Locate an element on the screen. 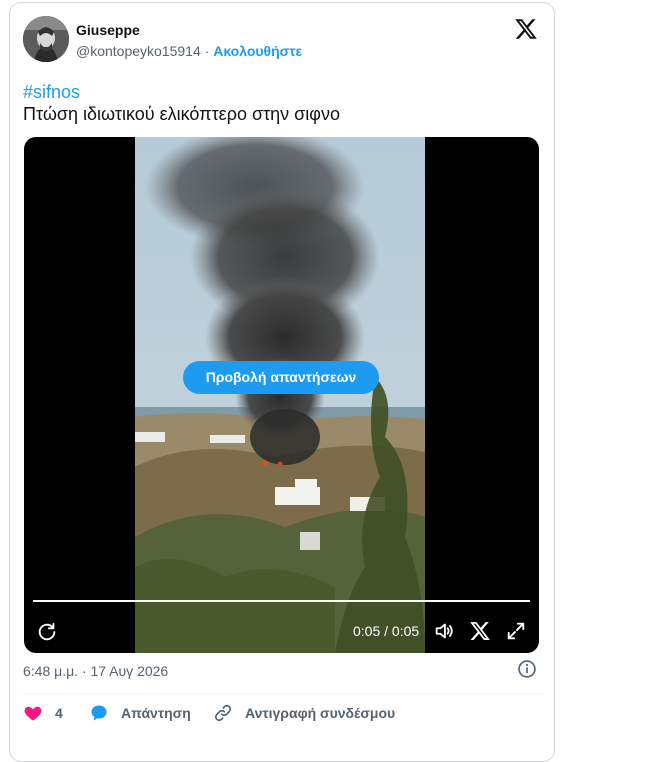 Image resolution: width=663 pixels, height=762 pixels. handle: @kontopeyko15914 is located at coordinates (138, 51).